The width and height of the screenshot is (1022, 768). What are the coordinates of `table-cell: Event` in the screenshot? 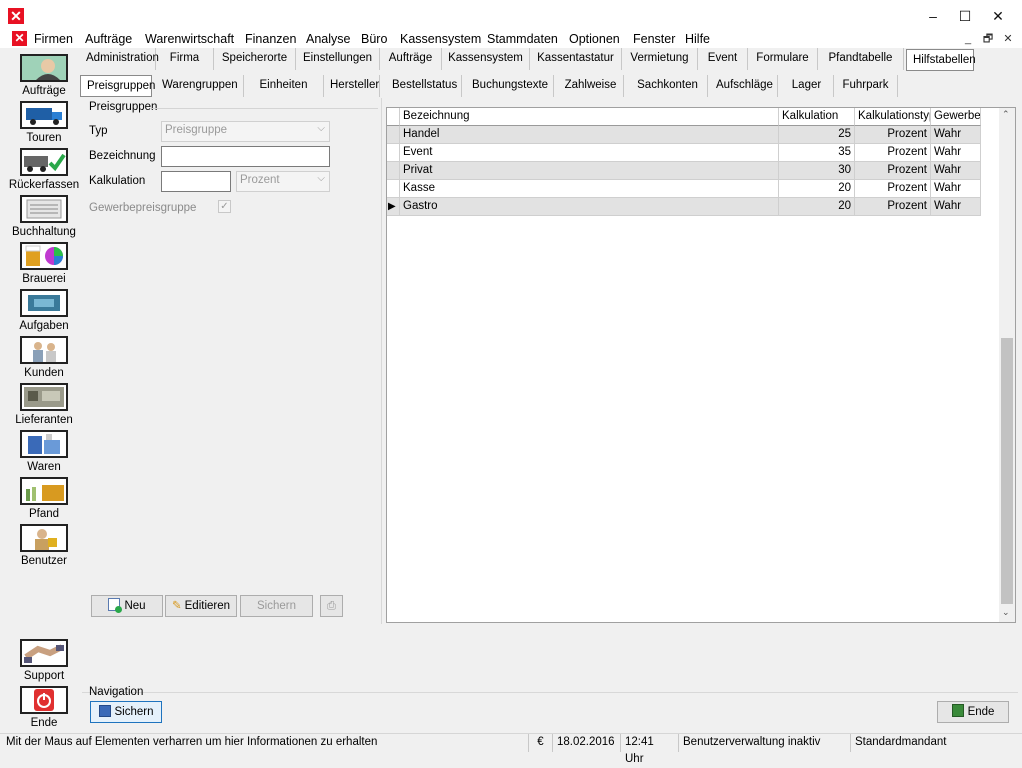 It's located at (589, 153).